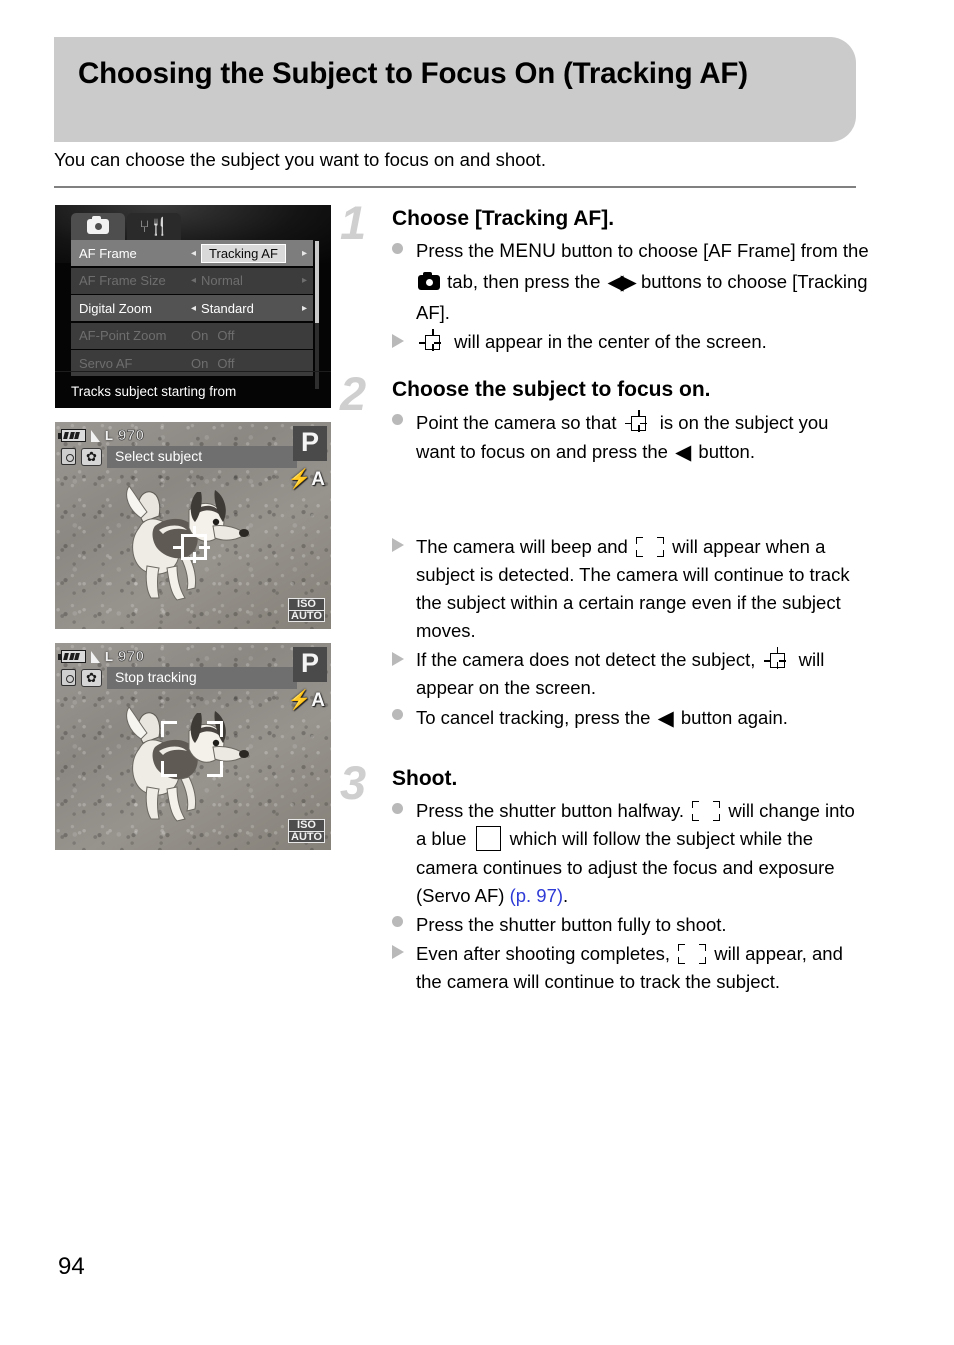 The width and height of the screenshot is (954, 1345). I want to click on menu-row-af-point-zoom: AF-Point Zoom On Off, so click(192, 335).